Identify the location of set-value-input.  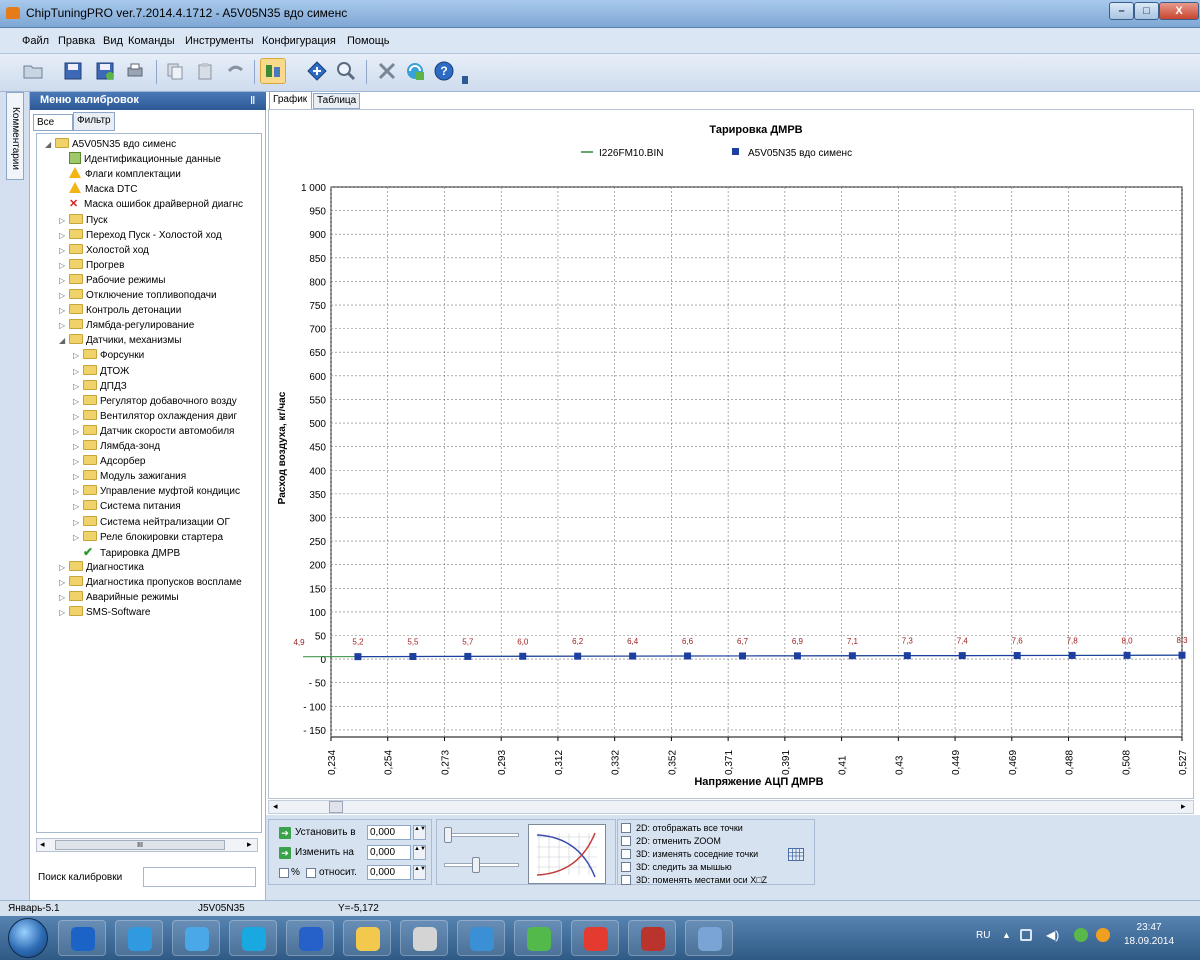
(389, 832).